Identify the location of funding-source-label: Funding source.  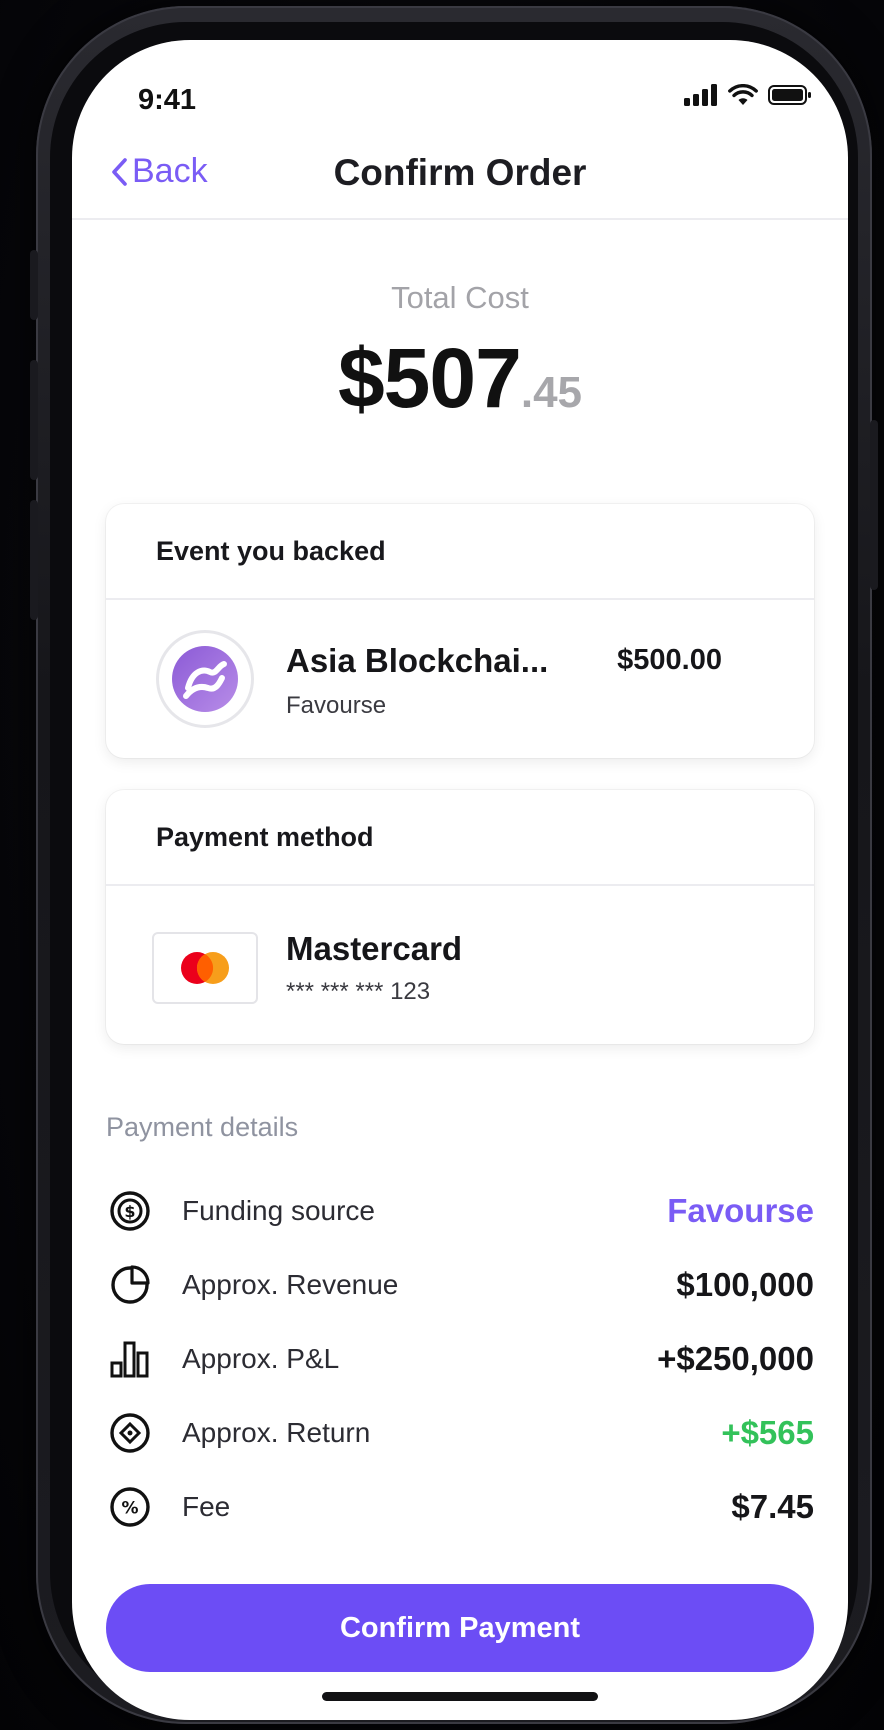
(279, 1210).